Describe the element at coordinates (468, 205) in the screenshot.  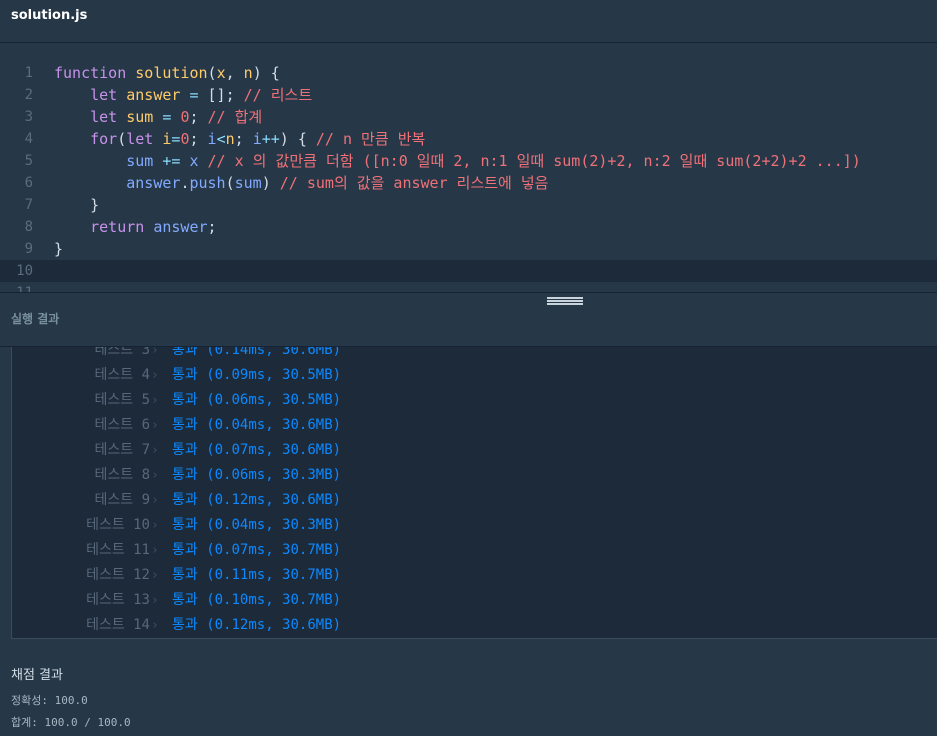
I see `code-line: 7 }` at that location.